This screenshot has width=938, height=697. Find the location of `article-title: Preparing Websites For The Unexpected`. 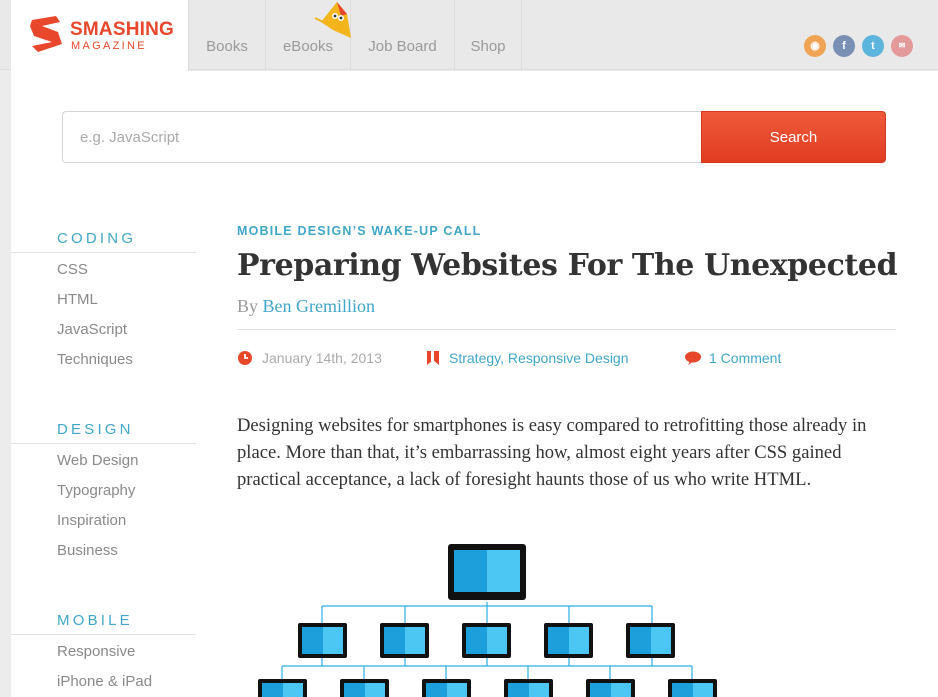

article-title: Preparing Websites For The Unexpected is located at coordinates (567, 265).